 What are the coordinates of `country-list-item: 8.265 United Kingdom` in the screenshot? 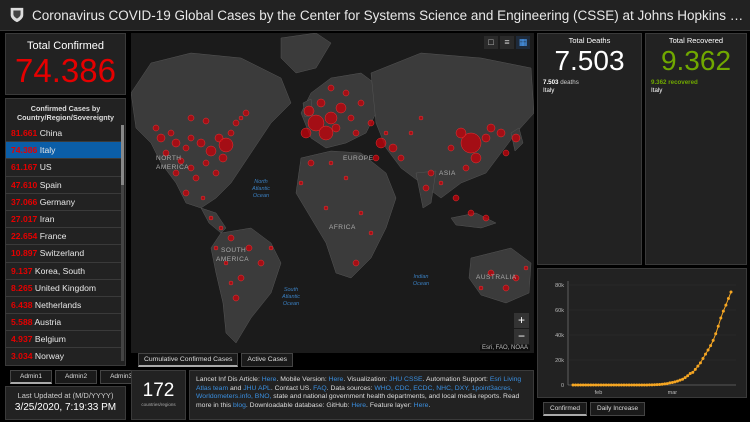 It's located at (64, 288).